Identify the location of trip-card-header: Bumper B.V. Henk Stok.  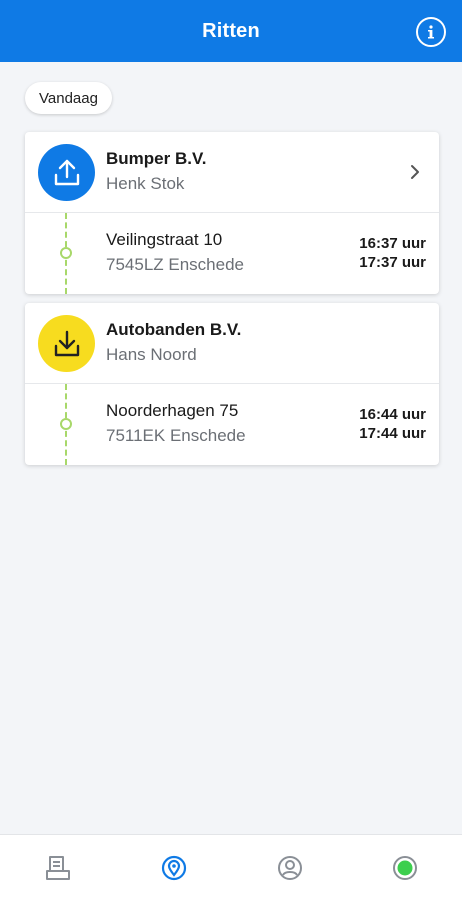
(232, 172).